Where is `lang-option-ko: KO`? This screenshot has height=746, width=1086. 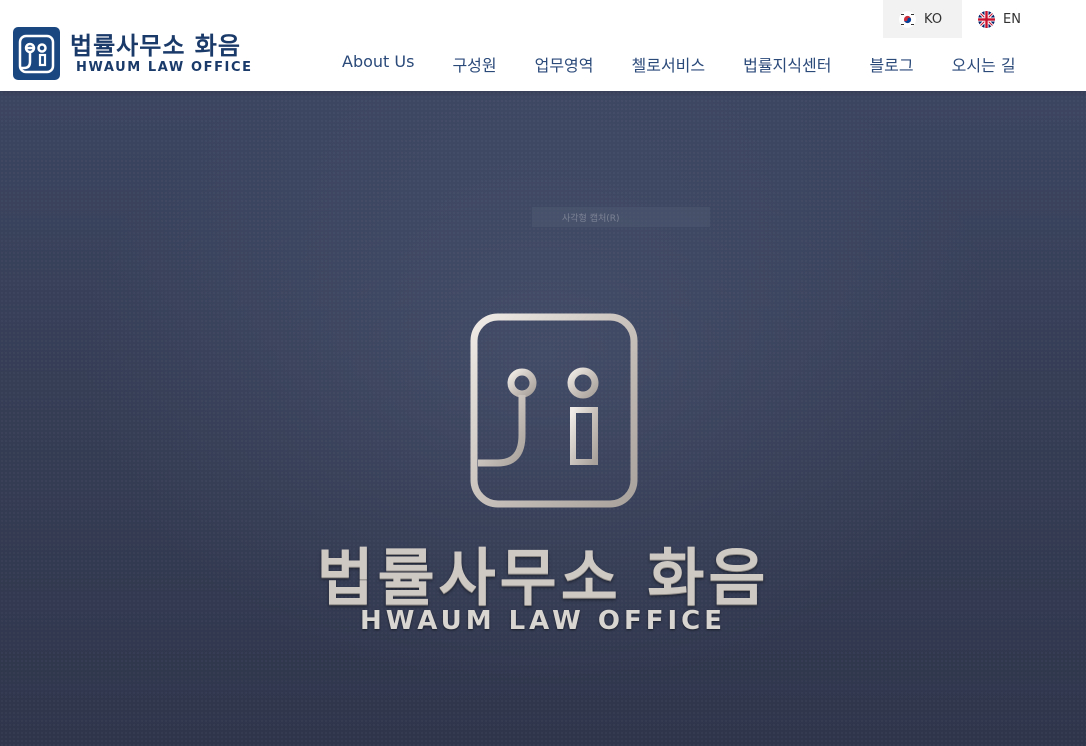 lang-option-ko: KO is located at coordinates (923, 19).